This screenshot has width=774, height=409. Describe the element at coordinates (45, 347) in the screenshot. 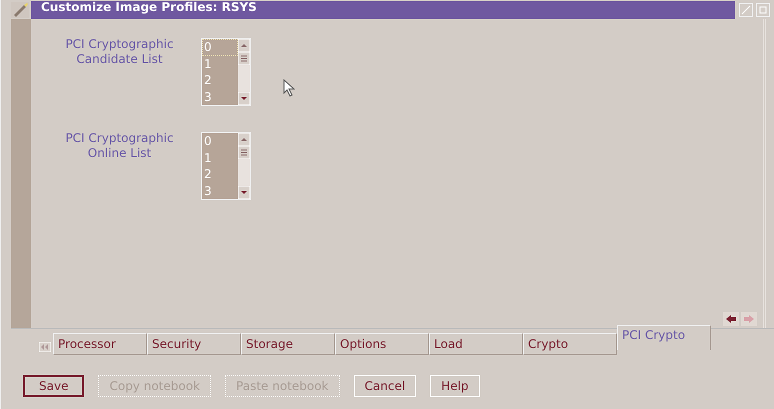

I see `scroll-left-icon` at that location.